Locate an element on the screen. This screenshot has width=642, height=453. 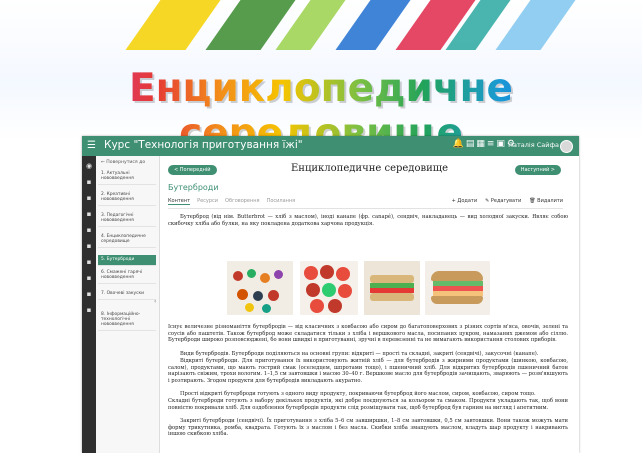
dashboard-icon: ◉ is located at coordinates (89, 166).